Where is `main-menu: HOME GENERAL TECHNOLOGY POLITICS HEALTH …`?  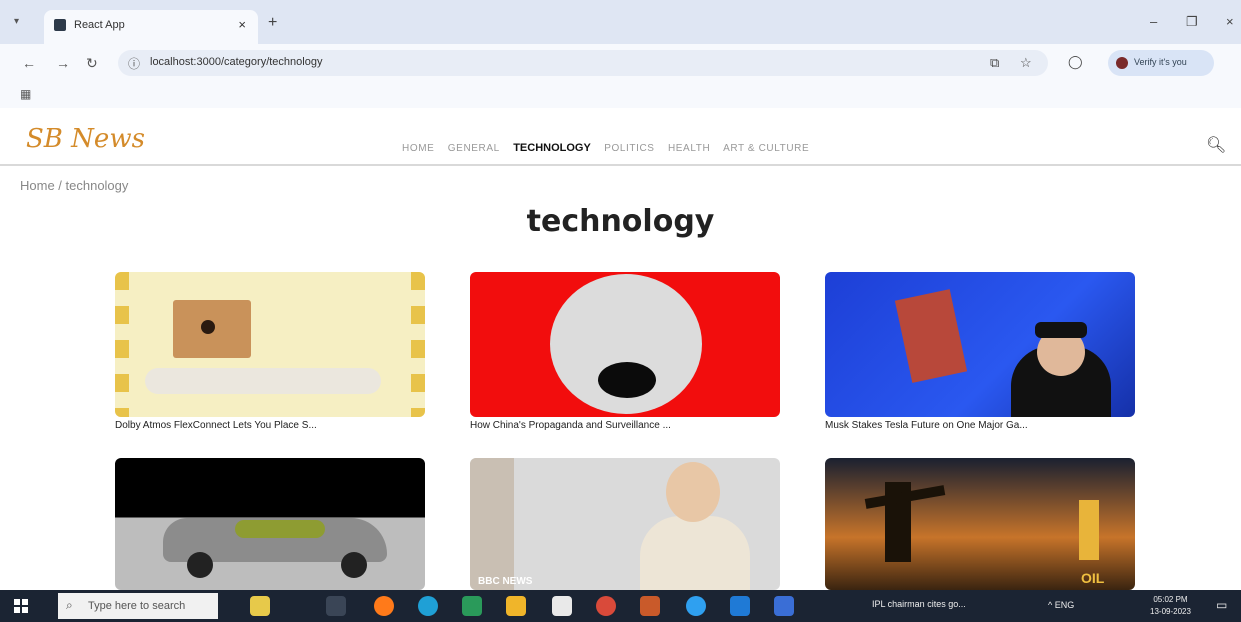 main-menu: HOME GENERAL TECHNOLOGY POLITICS HEALTH … is located at coordinates (610, 148).